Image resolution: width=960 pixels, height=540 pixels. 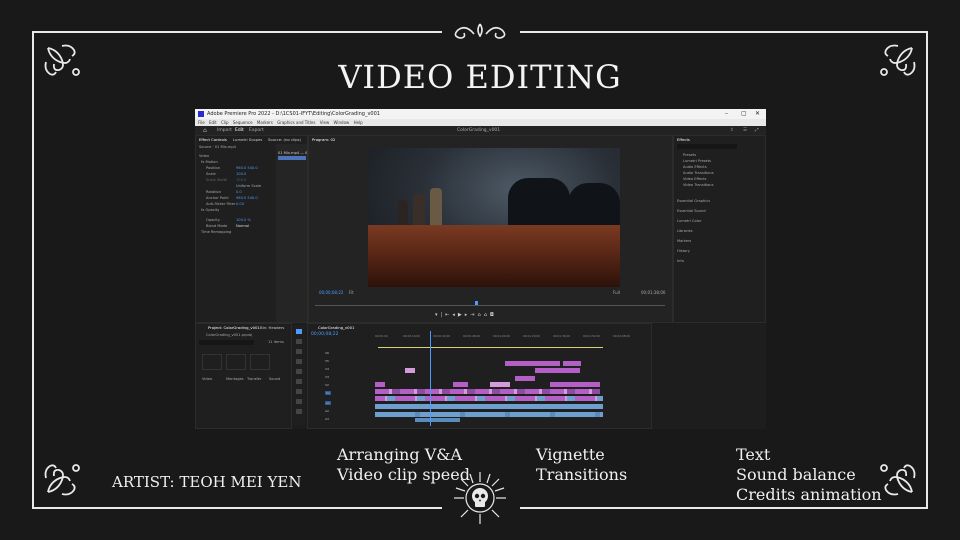 What do you see at coordinates (299, 391) in the screenshot?
I see `rectangle-tool-icon` at bounding box center [299, 391].